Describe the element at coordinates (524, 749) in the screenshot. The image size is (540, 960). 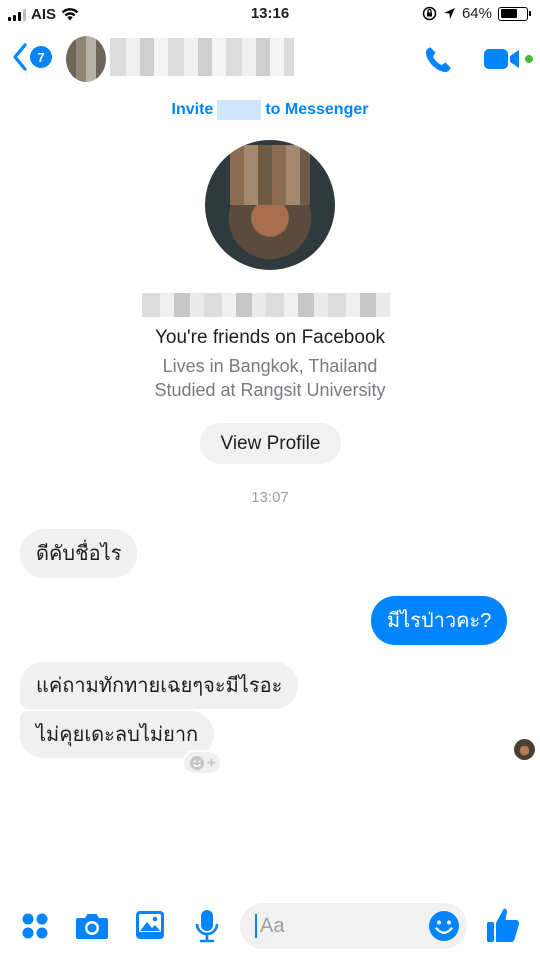
I see `seen-avatar` at that location.